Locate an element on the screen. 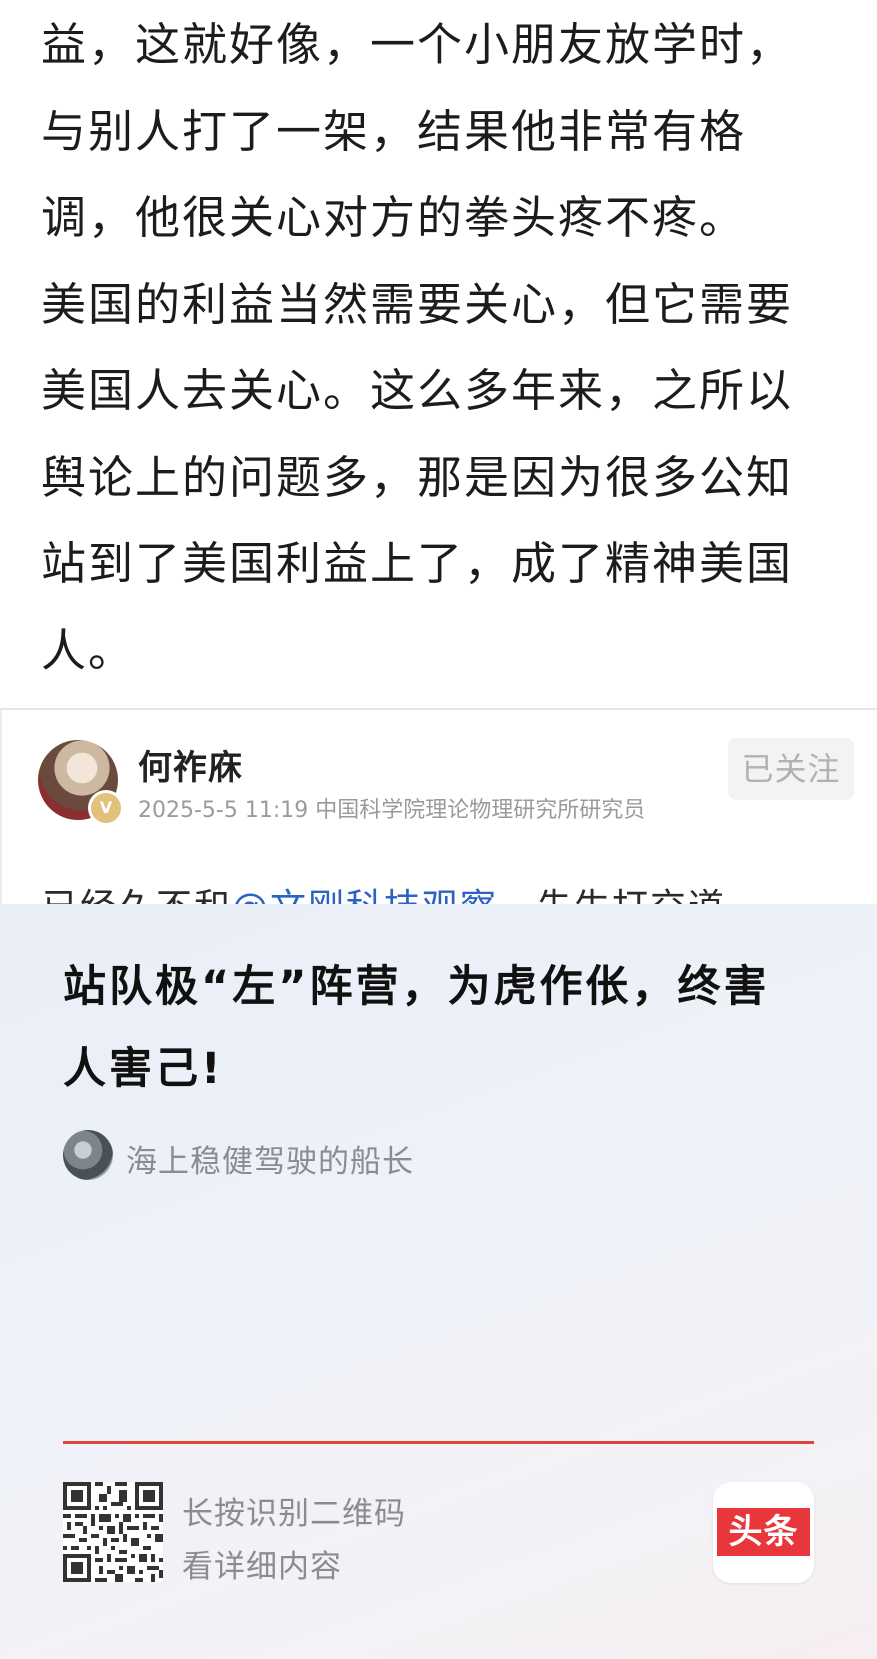  comment-text-partial: 已经久不和@文刚科技观察…先生打交道 is located at coordinates (384, 891).